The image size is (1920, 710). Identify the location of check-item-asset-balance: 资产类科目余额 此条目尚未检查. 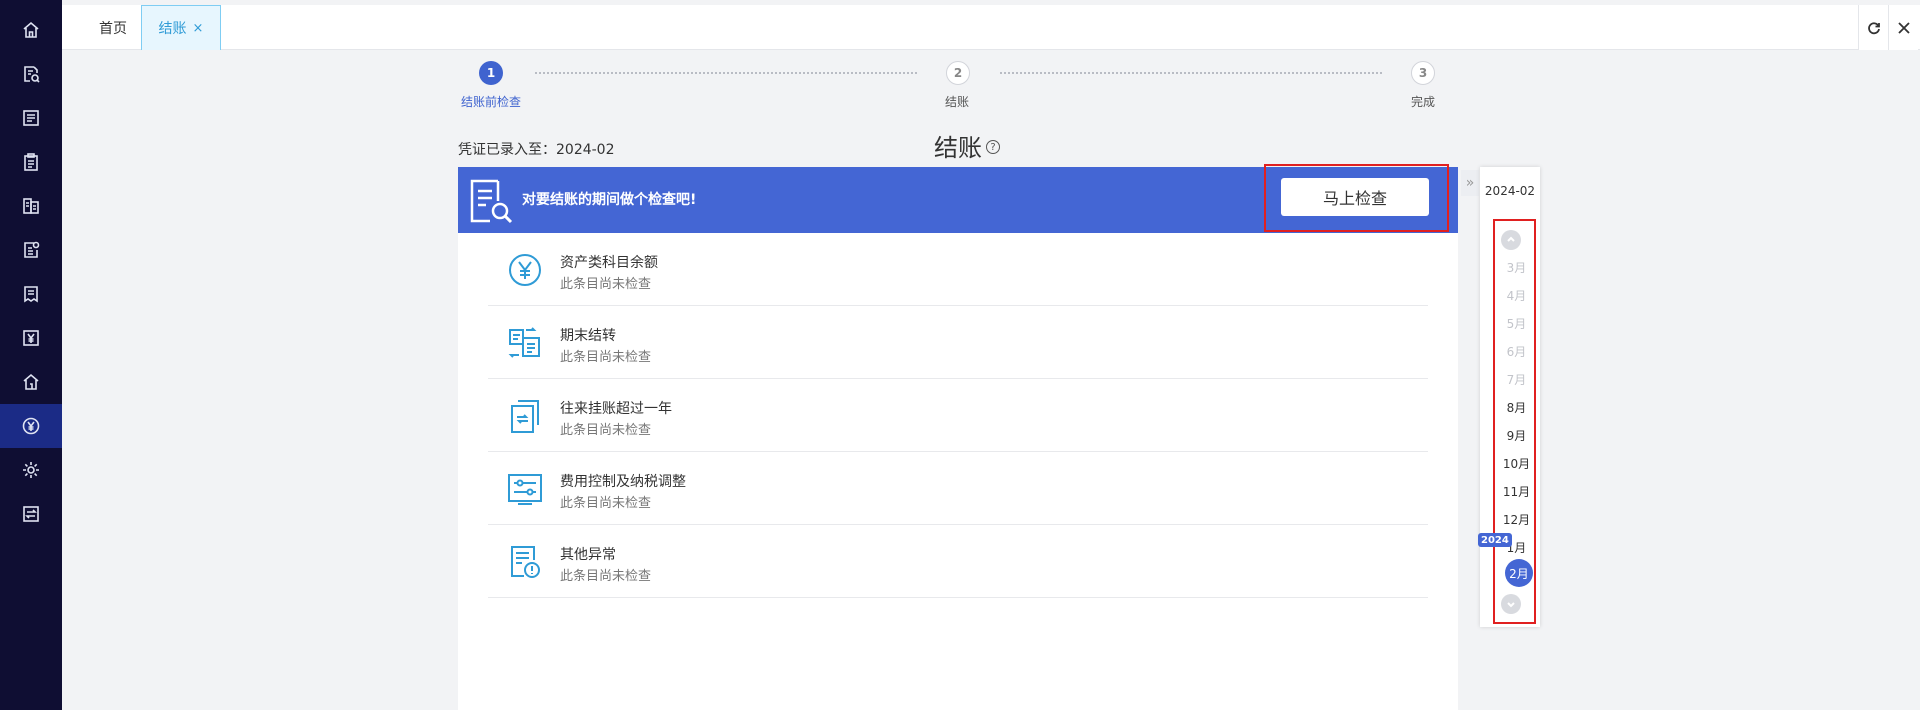
(958, 269).